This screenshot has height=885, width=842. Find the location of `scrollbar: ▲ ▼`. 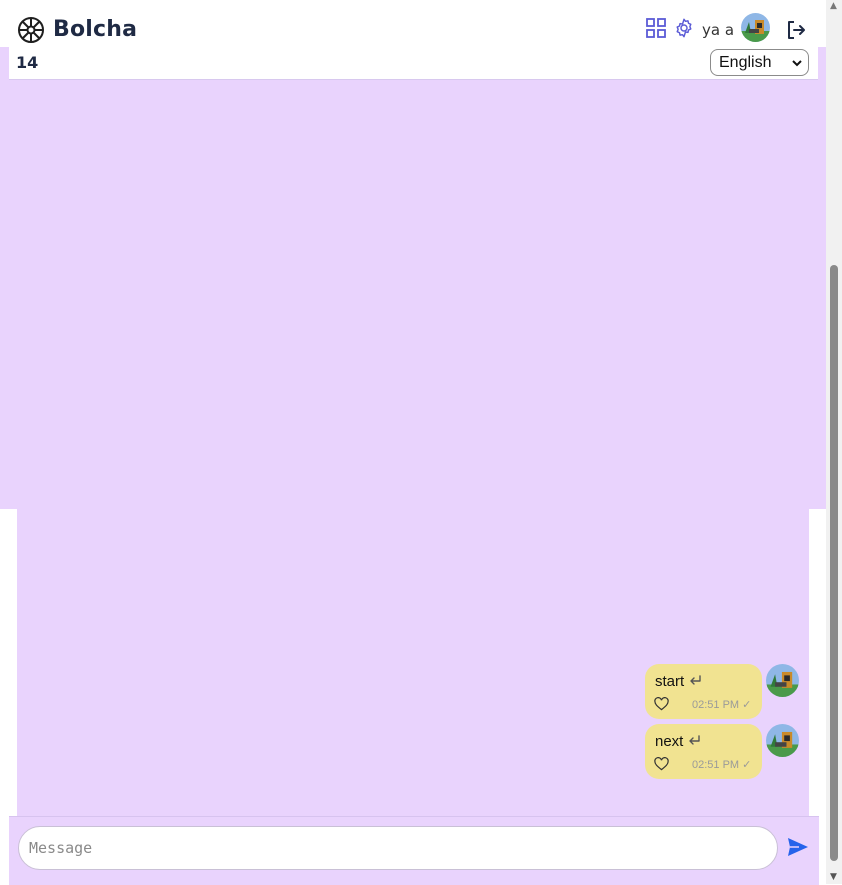

scrollbar: ▲ ▼ is located at coordinates (834, 442).